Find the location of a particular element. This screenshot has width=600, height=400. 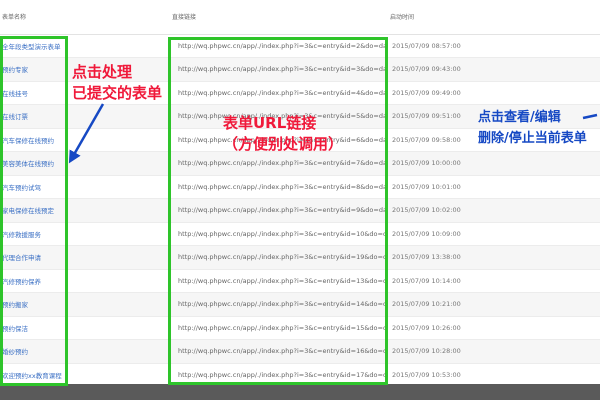

start-time-cell: 2015/07/09 10:02:00 is located at coordinates (494, 210).